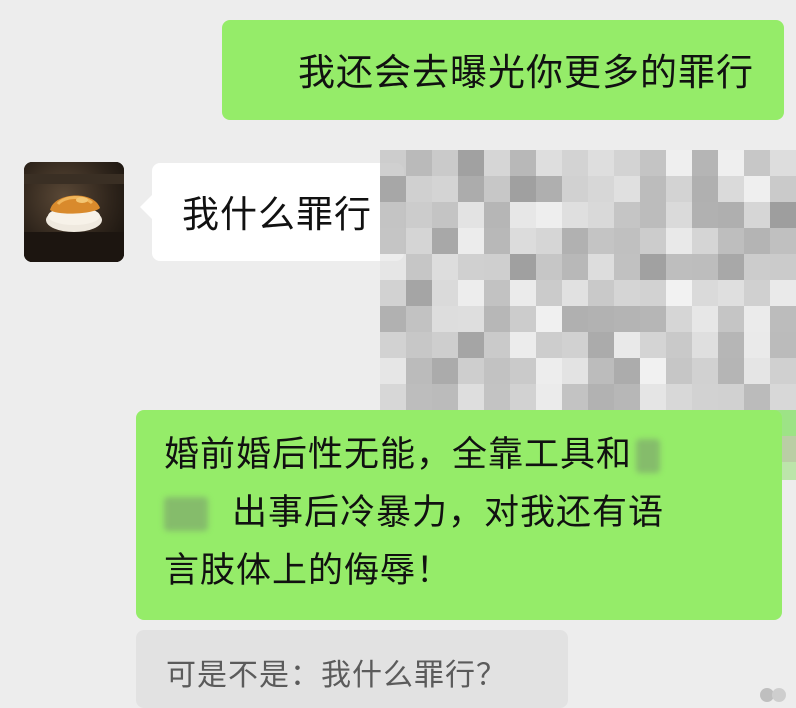  I want to click on quote-sender: 可是不是：, so click(243, 675).